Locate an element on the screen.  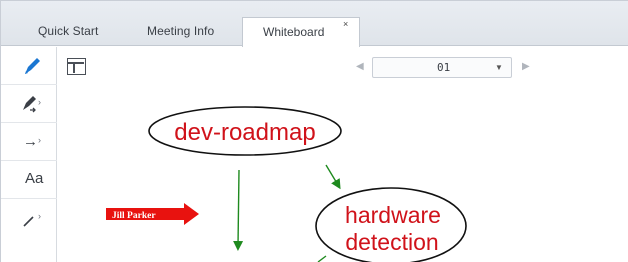
layout-panel-icon is located at coordinates (76, 66).